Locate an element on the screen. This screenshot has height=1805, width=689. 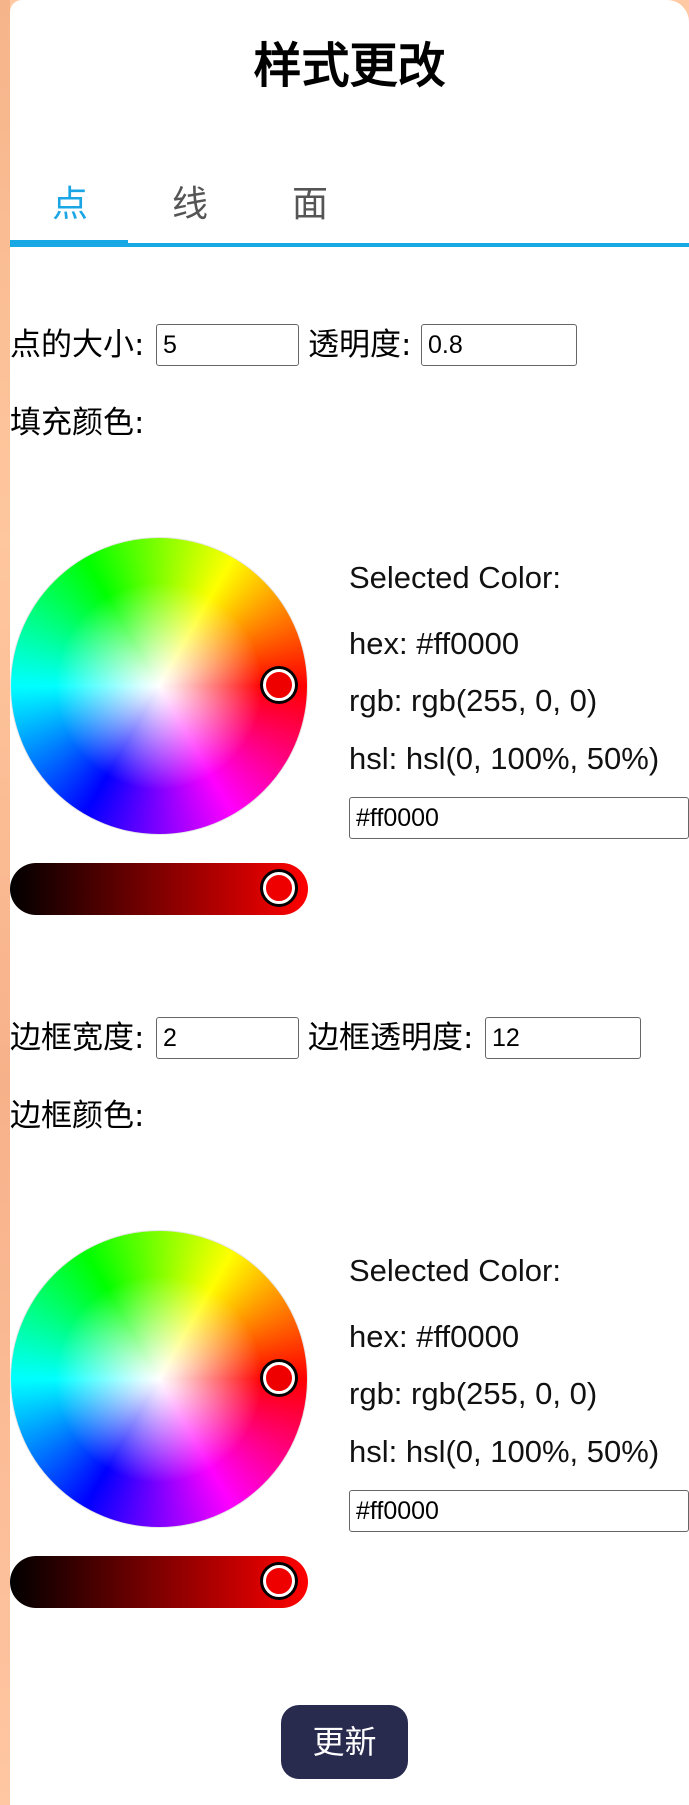
tab-line: 线 is located at coordinates (190, 215).